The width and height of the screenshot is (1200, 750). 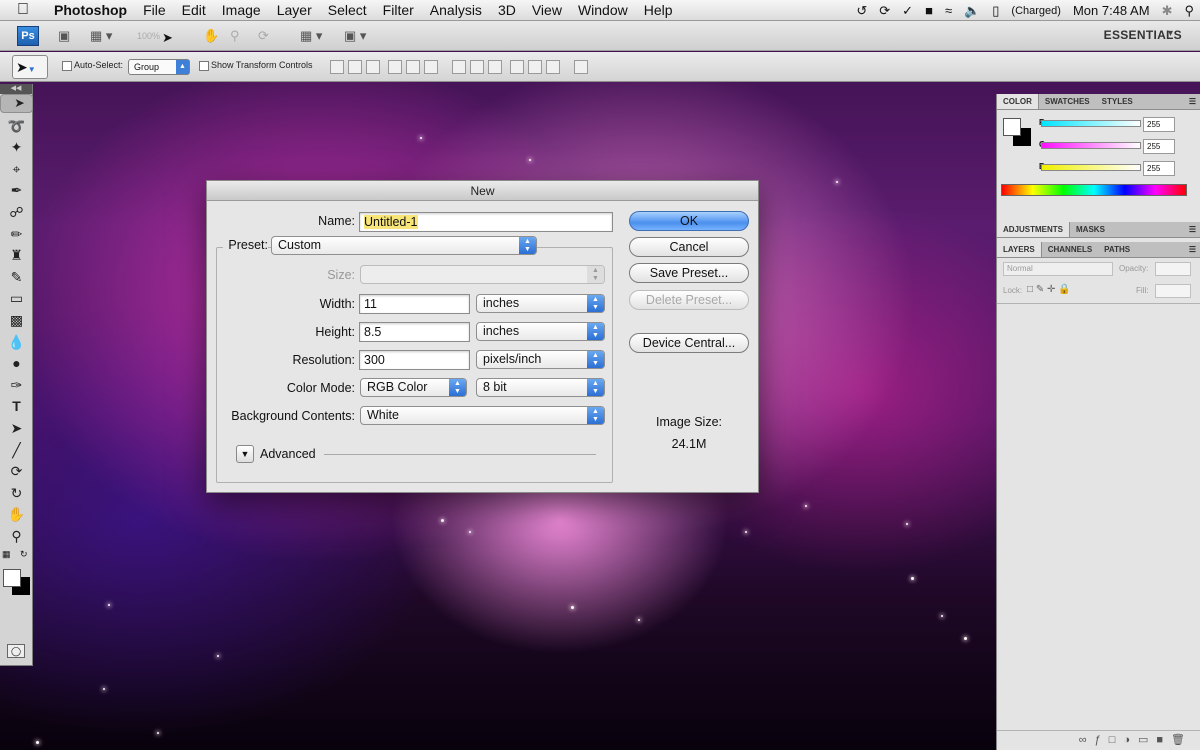 I want to click on move-tool-icon: ➤, so click(x=16, y=103).